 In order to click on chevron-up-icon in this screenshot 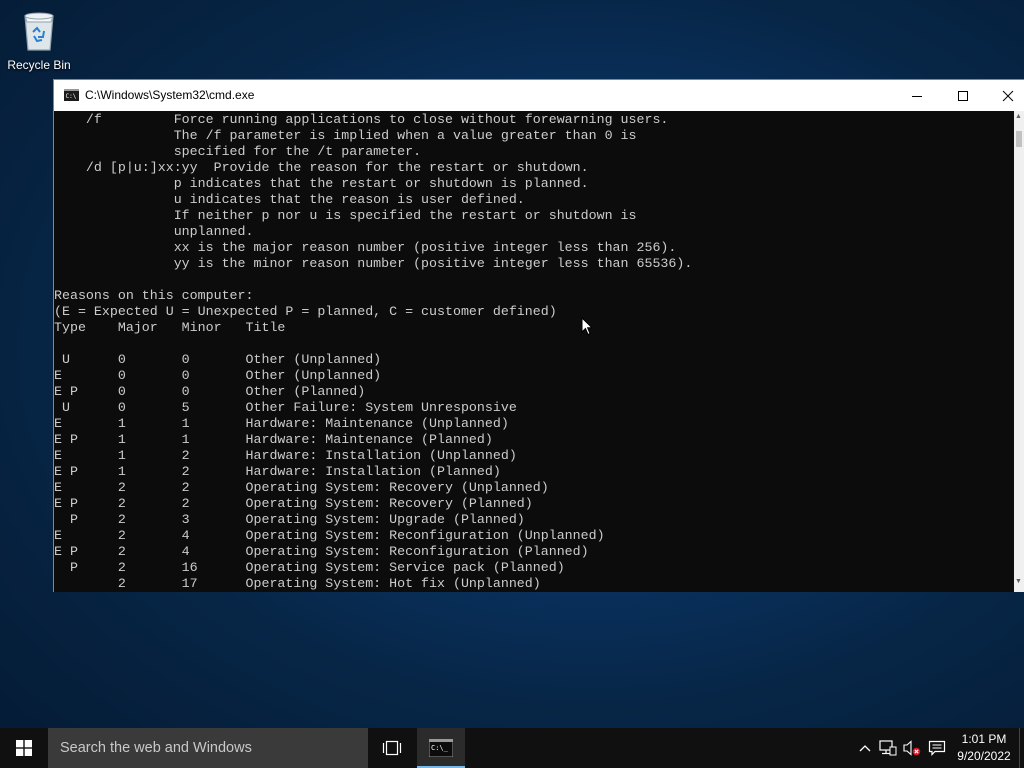, I will do `click(865, 748)`.